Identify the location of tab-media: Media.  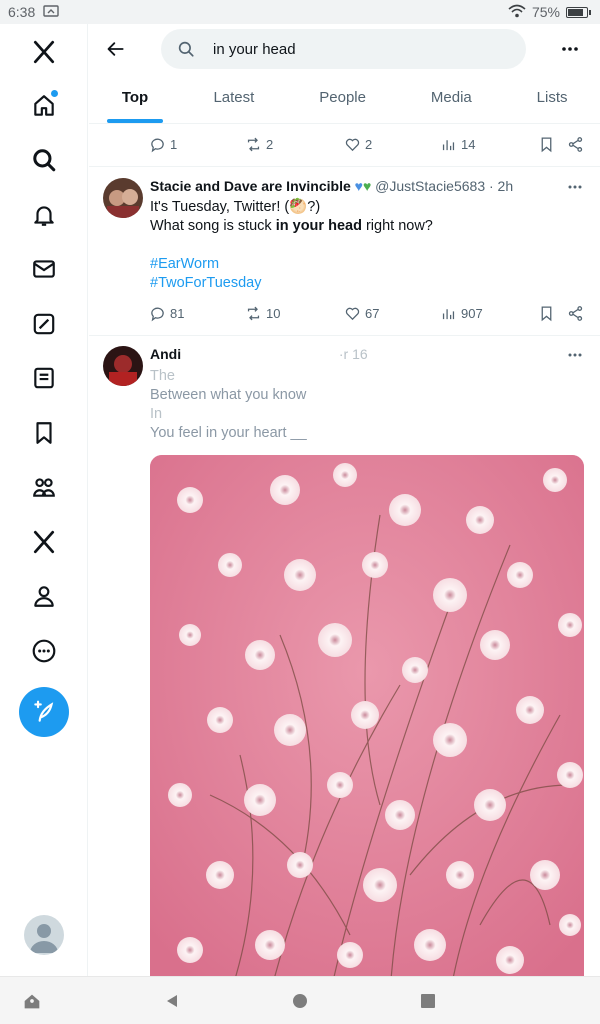
(451, 98).